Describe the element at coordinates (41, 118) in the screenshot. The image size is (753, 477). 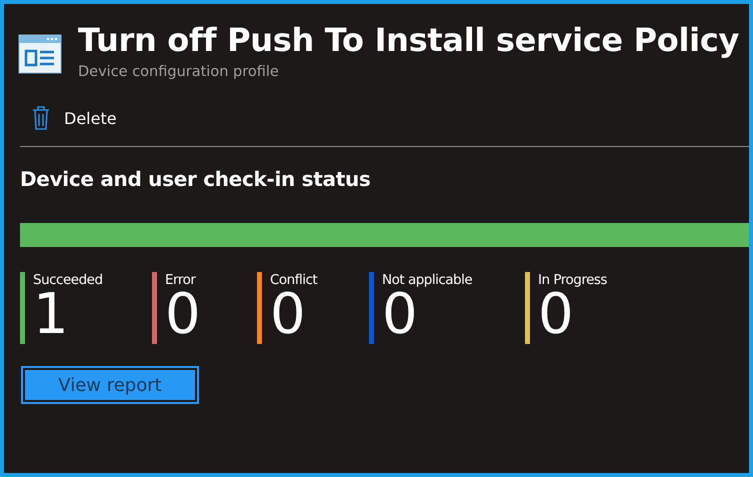
I see `trash-icon` at that location.